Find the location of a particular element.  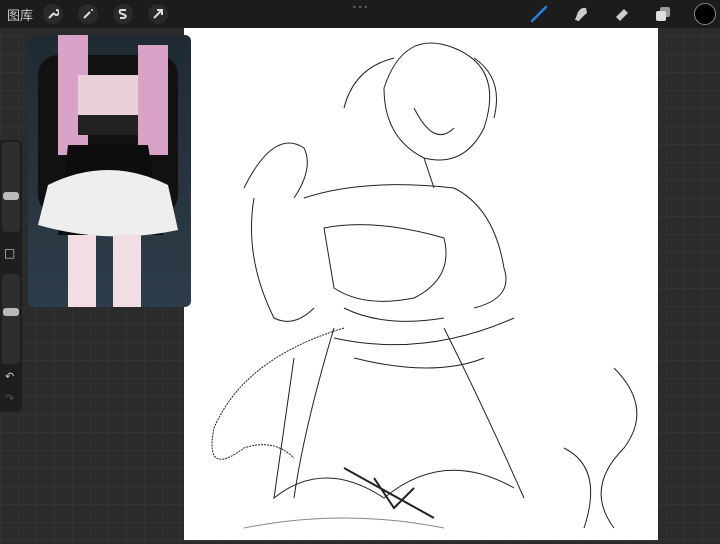

wrench-icon is located at coordinates (53, 14).